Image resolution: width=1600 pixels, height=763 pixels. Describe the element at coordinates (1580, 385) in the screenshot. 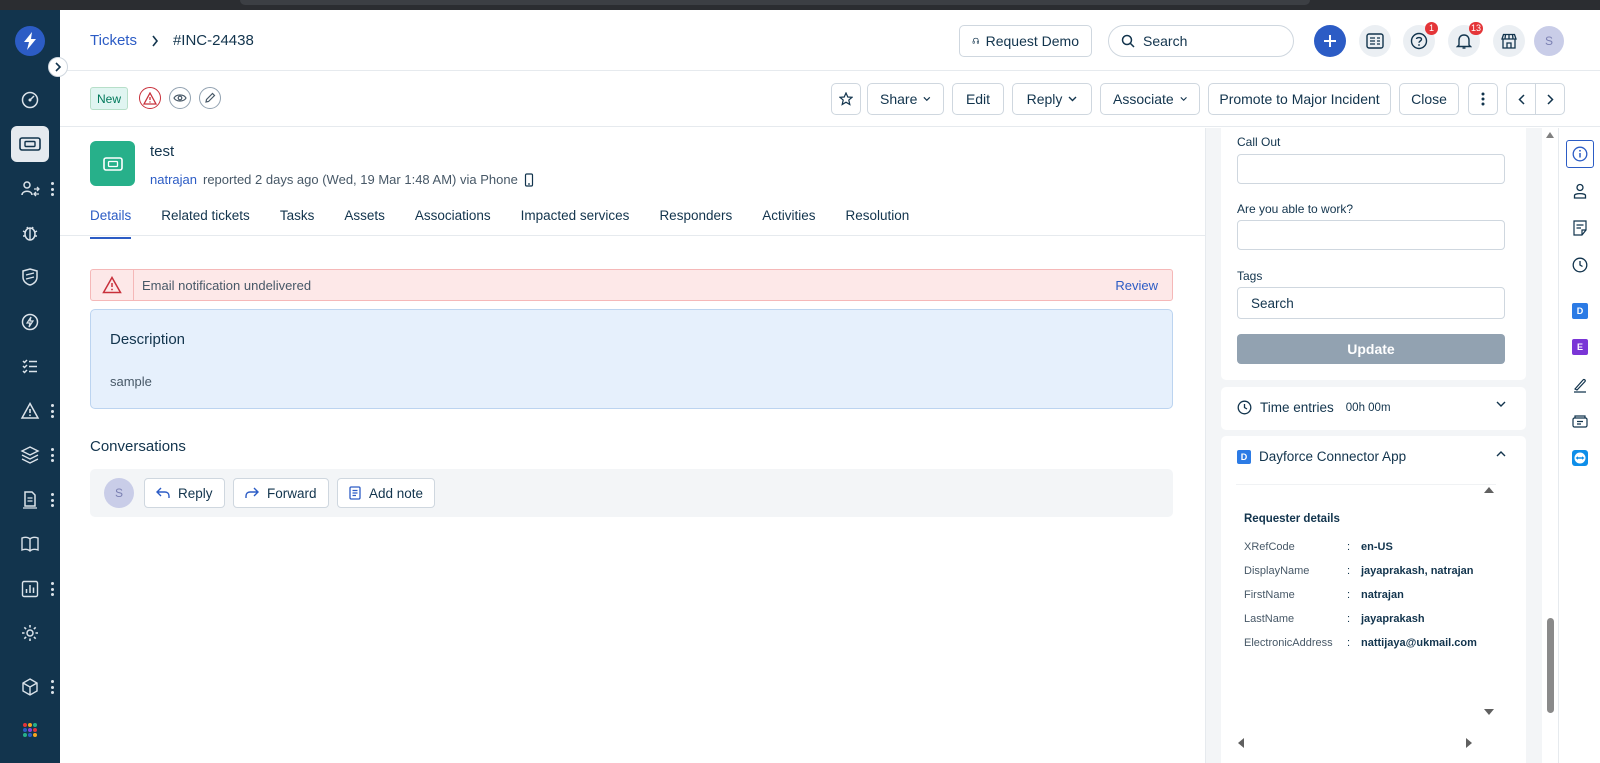

I see `signature-app-button` at that location.